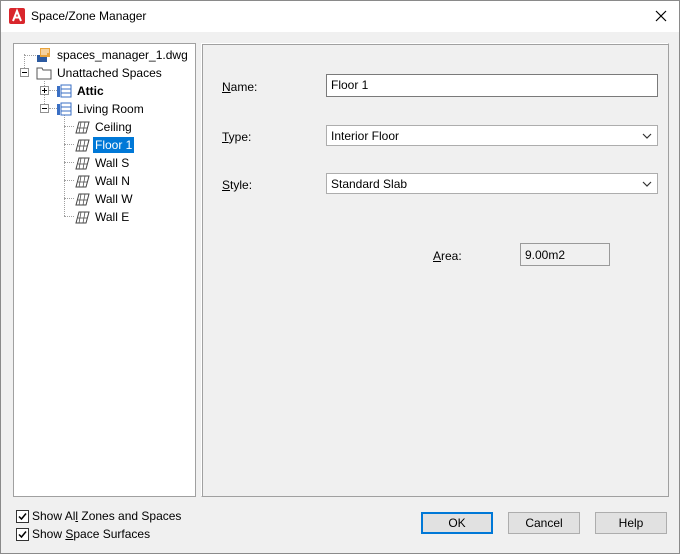 The height and width of the screenshot is (554, 680). What do you see at coordinates (545, 255) in the screenshot?
I see `area-value: 9.00m2` at bounding box center [545, 255].